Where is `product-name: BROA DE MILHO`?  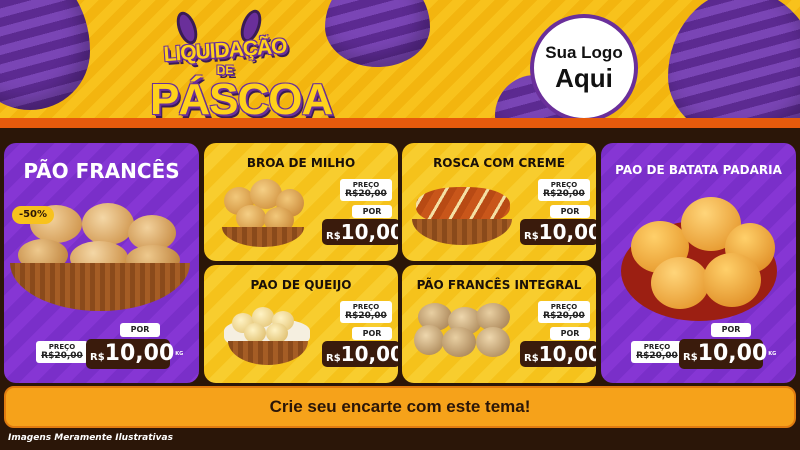
product-name: BROA DE MILHO is located at coordinates (301, 163).